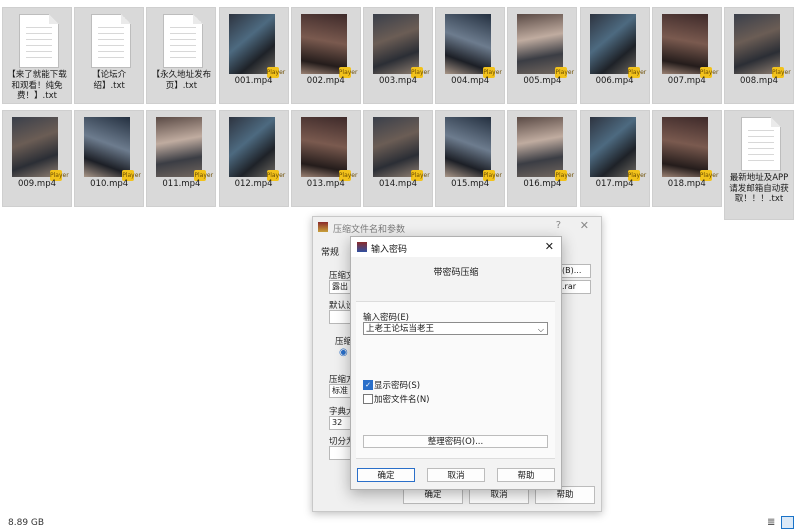 The image size is (800, 531). I want to click on video-file-item: Player 018.mp4, so click(686, 158).